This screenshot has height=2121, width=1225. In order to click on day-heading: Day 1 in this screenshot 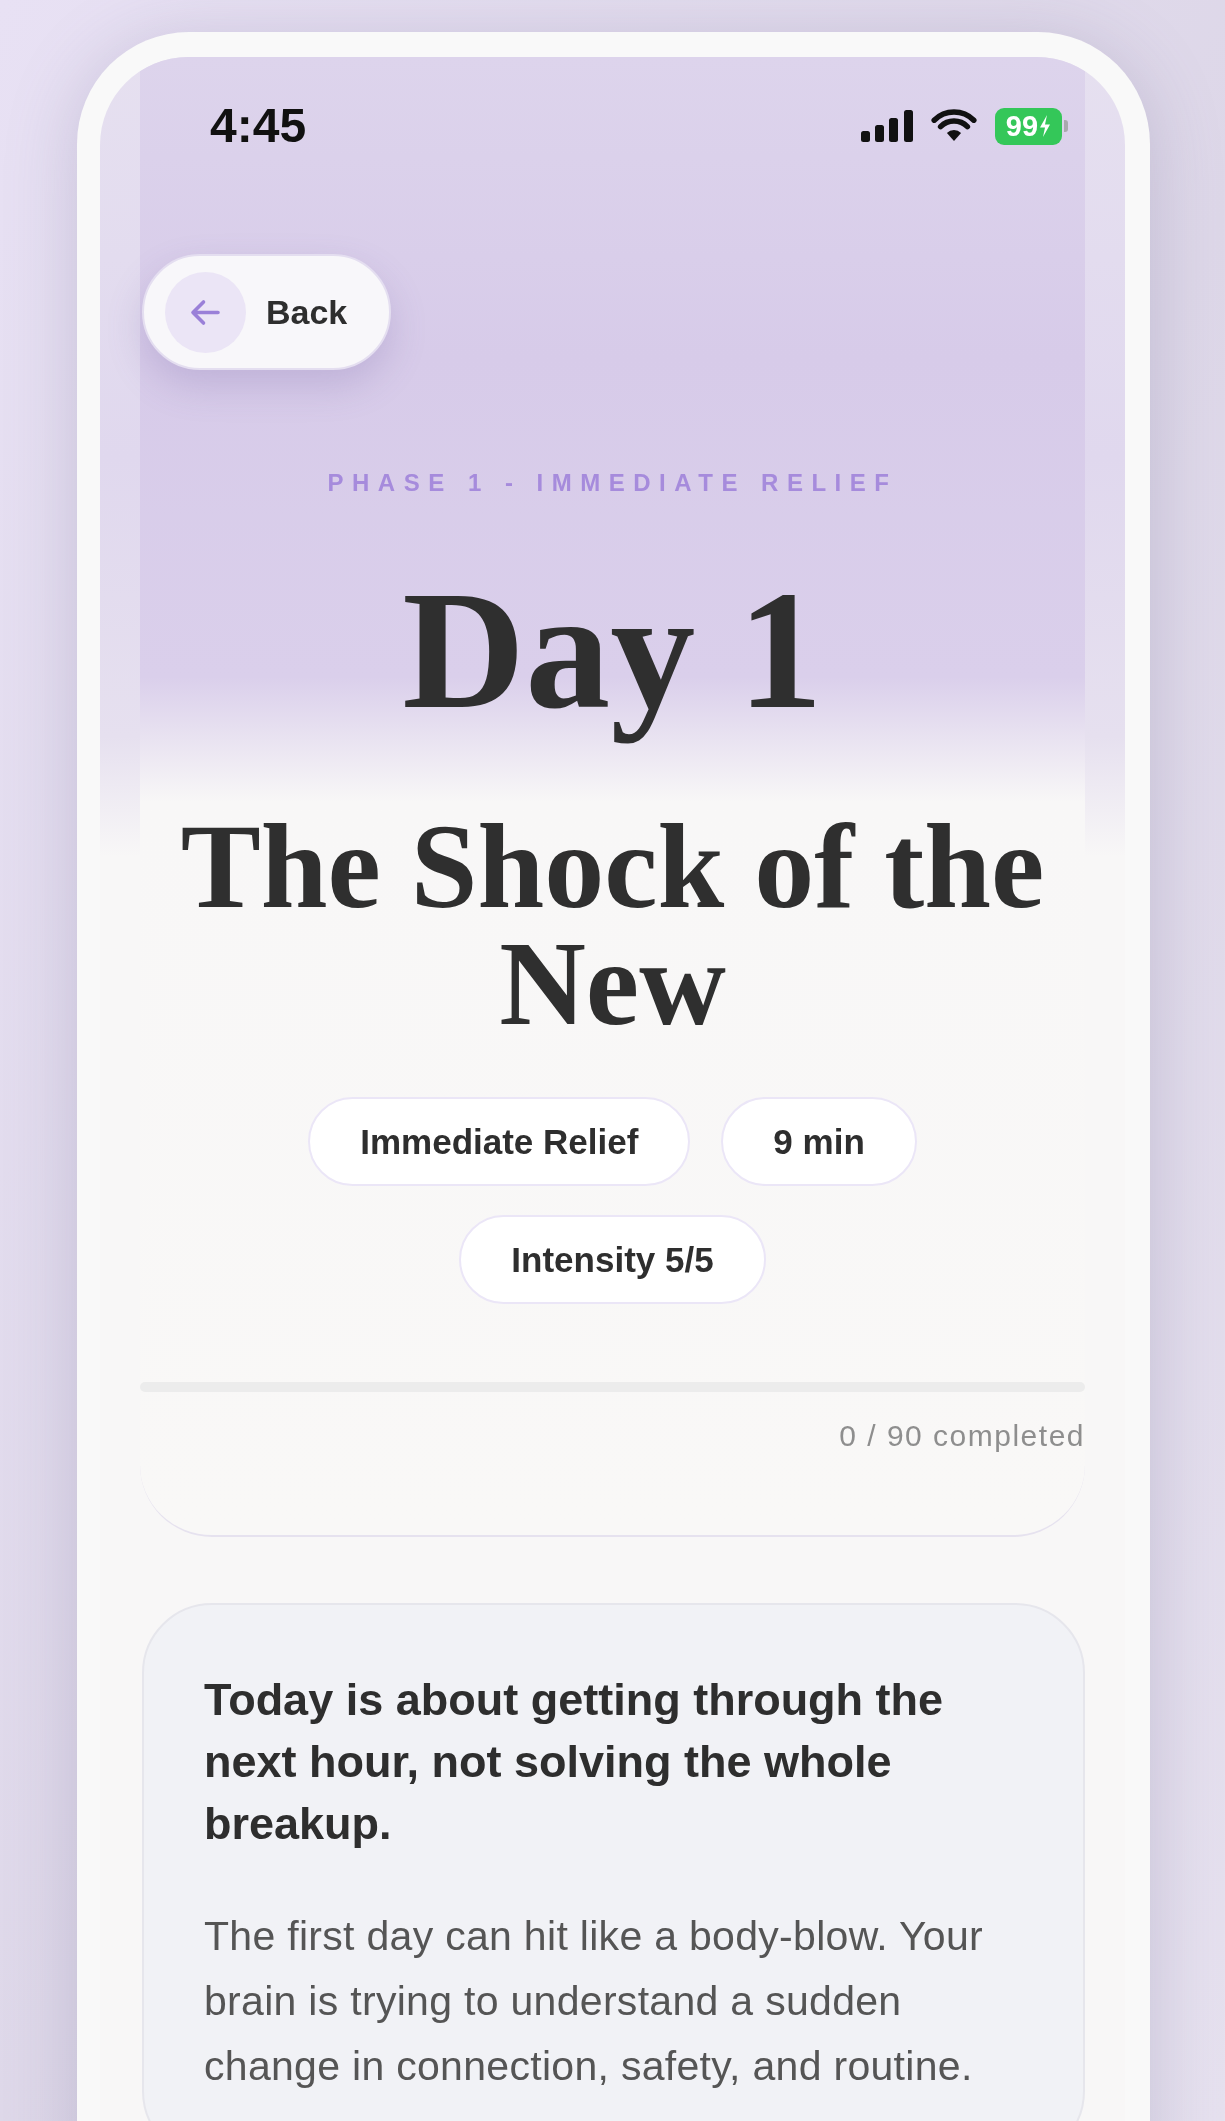, I will do `click(612, 650)`.